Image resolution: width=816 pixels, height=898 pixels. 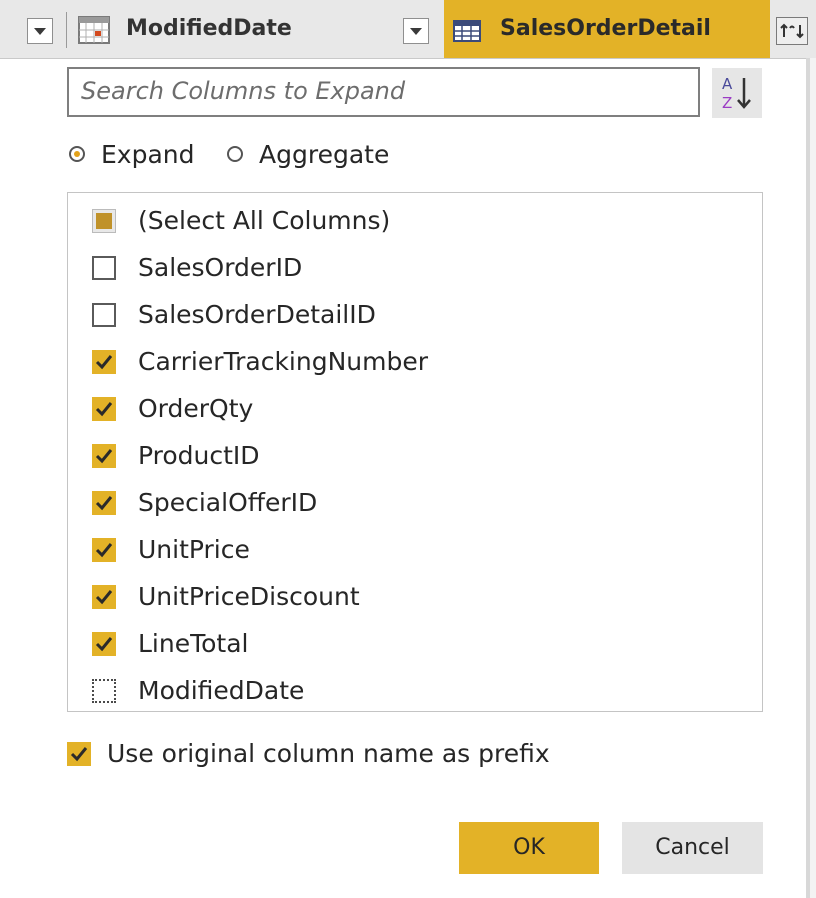 I want to click on column-header-salesorderdetail: SalesOrderDetail, so click(x=605, y=28).